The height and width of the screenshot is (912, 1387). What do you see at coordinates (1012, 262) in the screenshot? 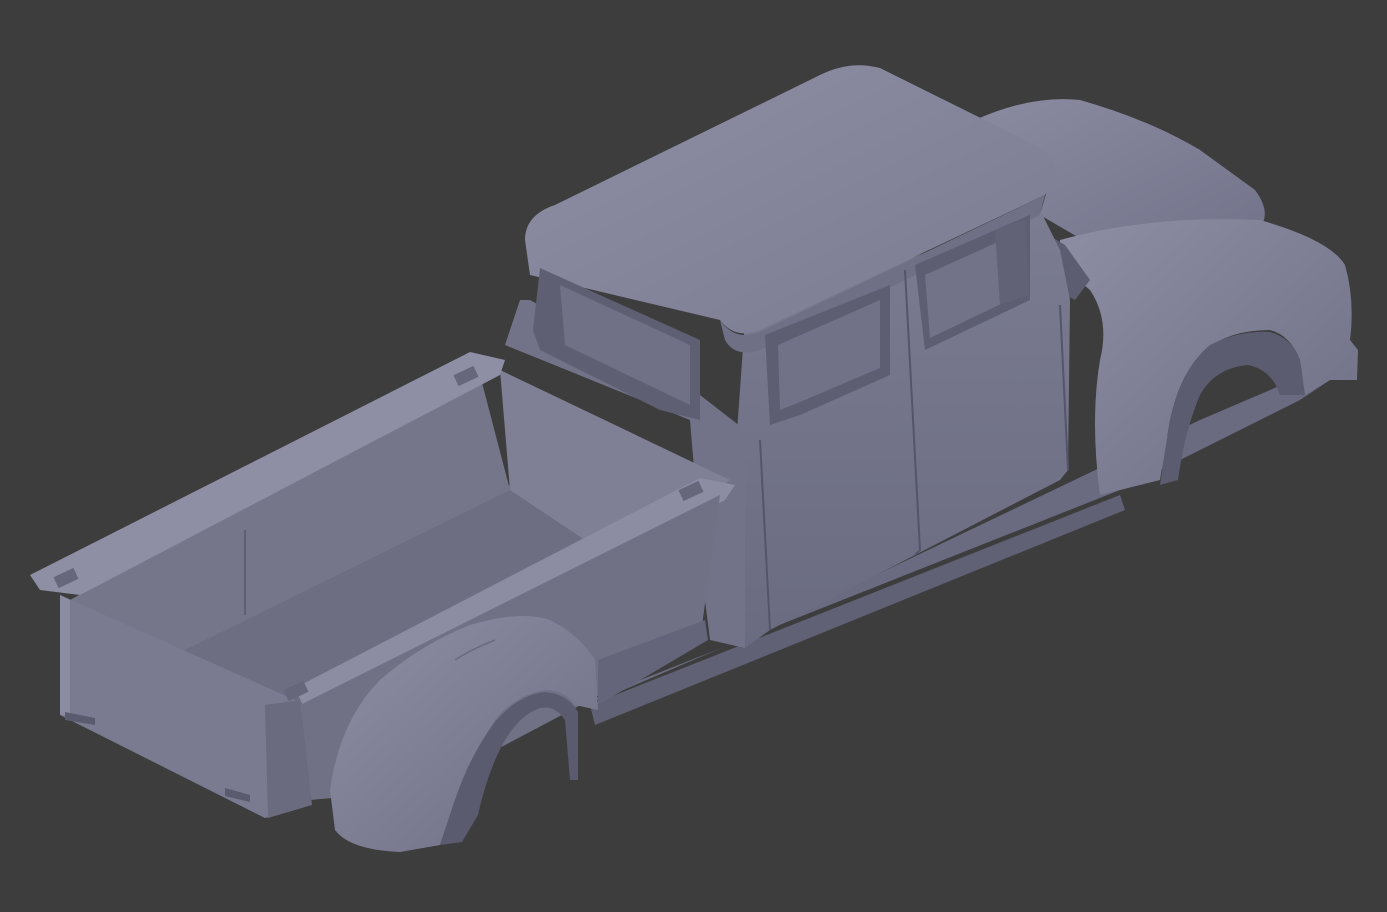
I see `vent-window` at bounding box center [1012, 262].